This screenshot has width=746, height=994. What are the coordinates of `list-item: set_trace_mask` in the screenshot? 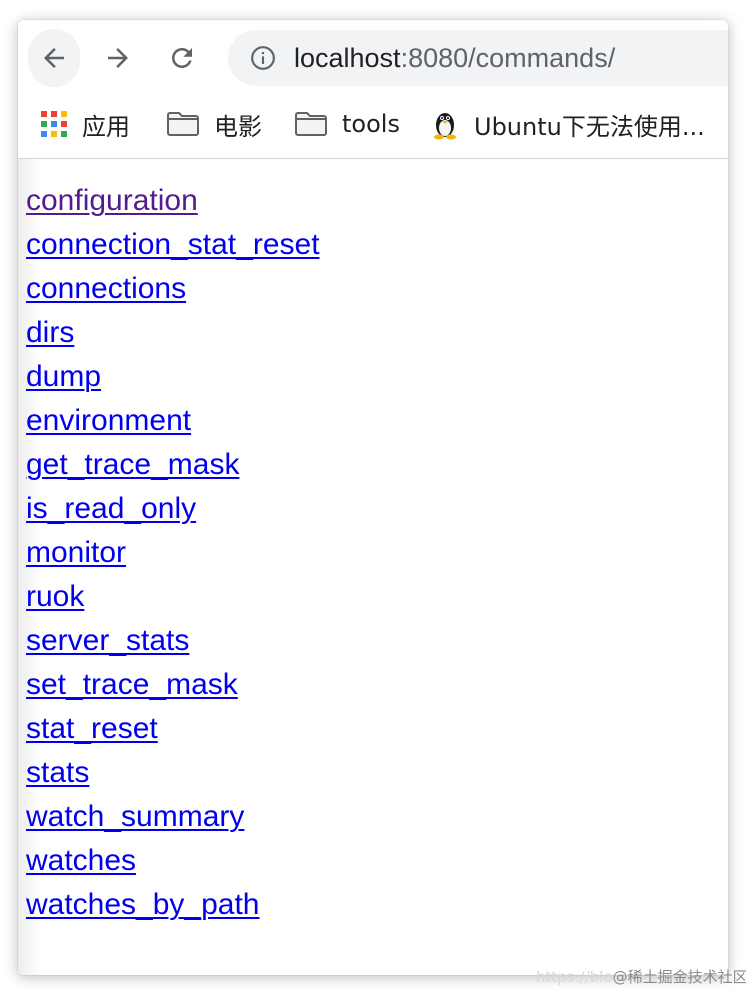 It's located at (173, 685).